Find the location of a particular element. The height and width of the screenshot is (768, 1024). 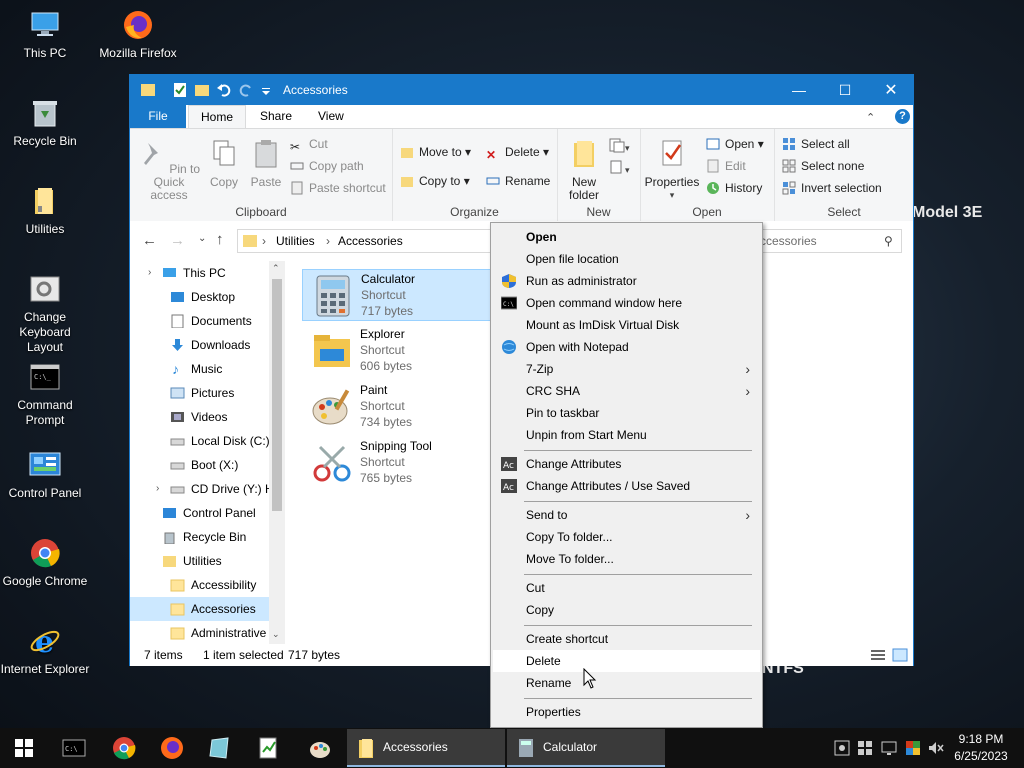

desktop-icon-firefox: Mozilla Firefox is located at coordinates (138, 34).